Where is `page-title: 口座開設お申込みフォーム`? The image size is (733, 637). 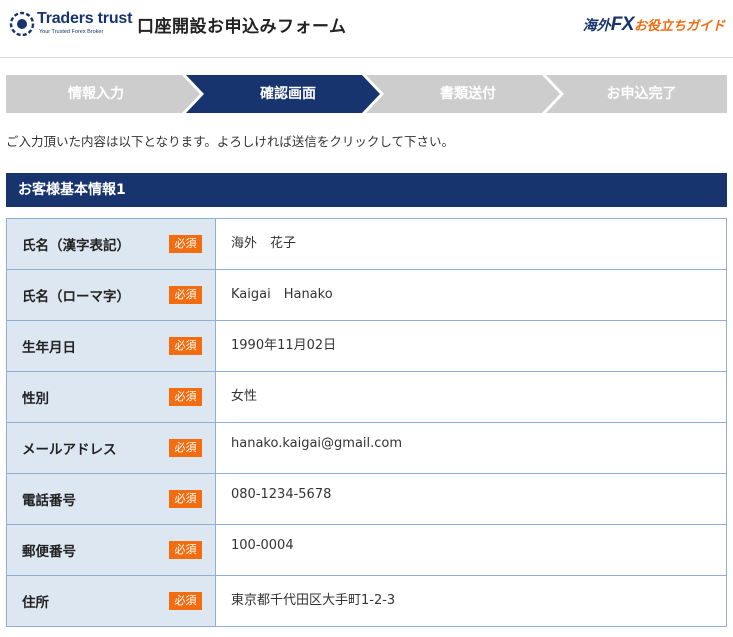 page-title: 口座開設お申込みフォーム is located at coordinates (242, 27).